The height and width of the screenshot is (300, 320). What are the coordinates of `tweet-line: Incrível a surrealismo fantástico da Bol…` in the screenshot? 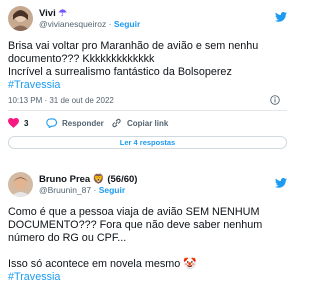 It's located at (120, 72).